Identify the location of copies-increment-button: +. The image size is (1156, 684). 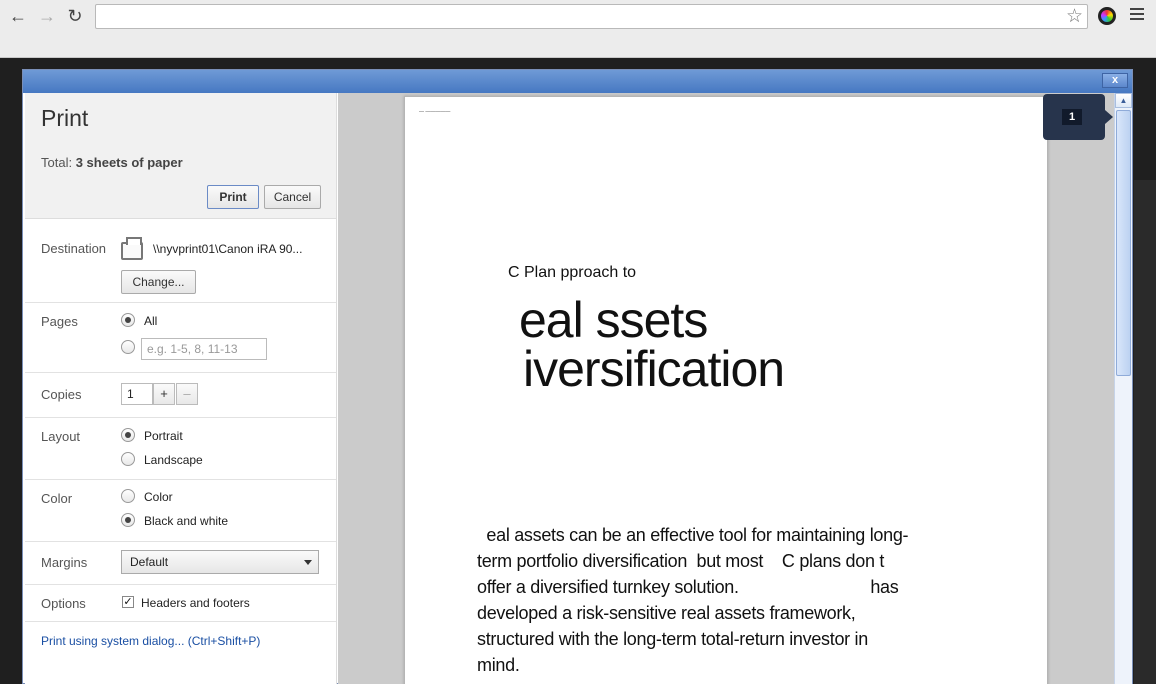
(164, 394).